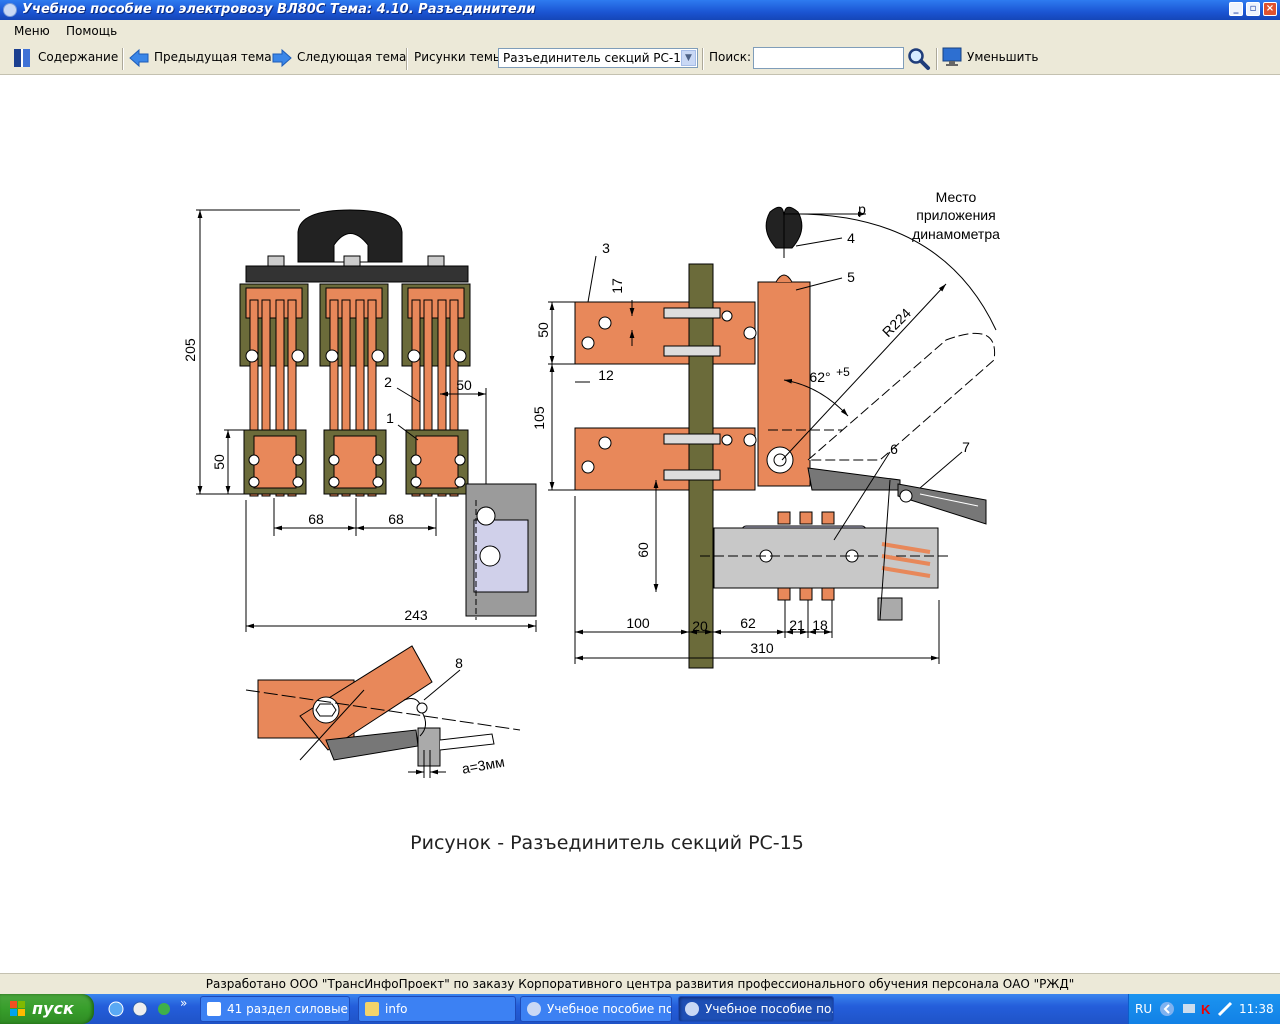 This screenshot has height=1024, width=1280. What do you see at coordinates (53, 1008) in the screenshot?
I see `start-label: пуск` at bounding box center [53, 1008].